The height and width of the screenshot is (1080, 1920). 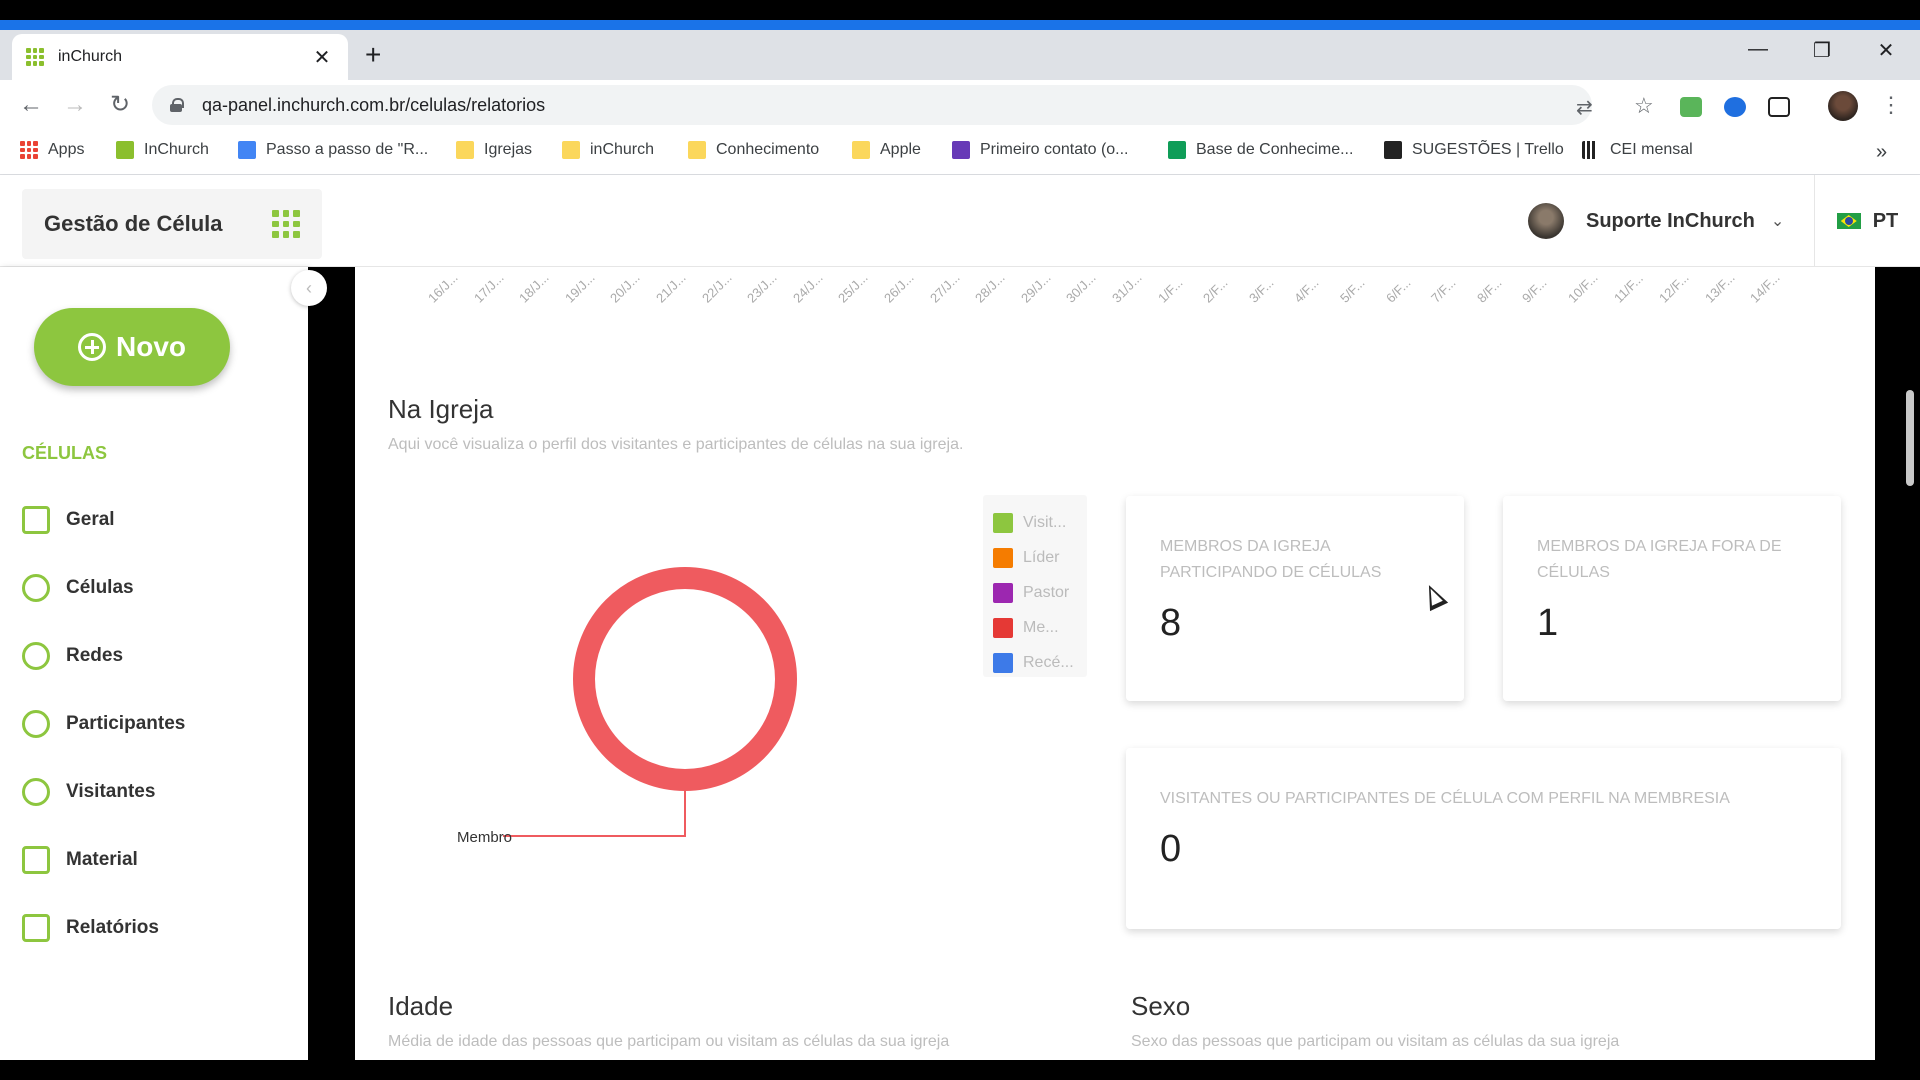 What do you see at coordinates (1910, 438) in the screenshot?
I see `scrollbar-thumb` at bounding box center [1910, 438].